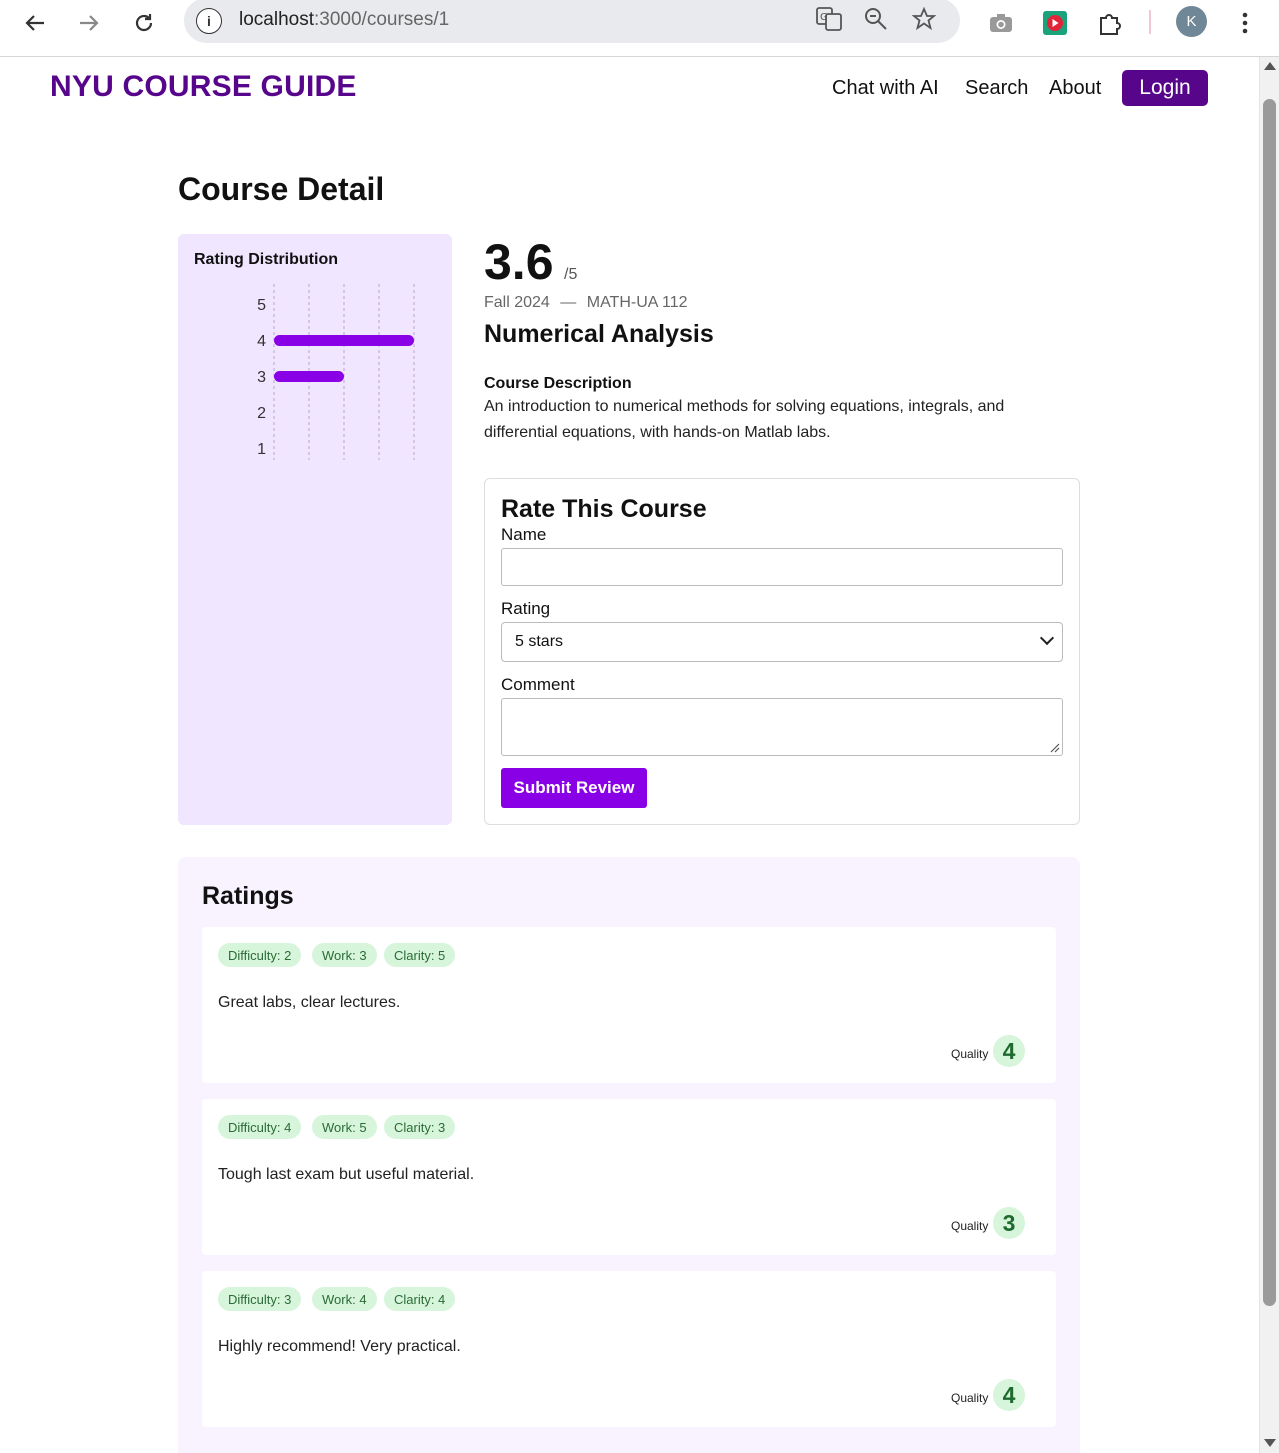 The image size is (1279, 1453). Describe the element at coordinates (261, 413) in the screenshot. I see `tick-label: 2` at that location.